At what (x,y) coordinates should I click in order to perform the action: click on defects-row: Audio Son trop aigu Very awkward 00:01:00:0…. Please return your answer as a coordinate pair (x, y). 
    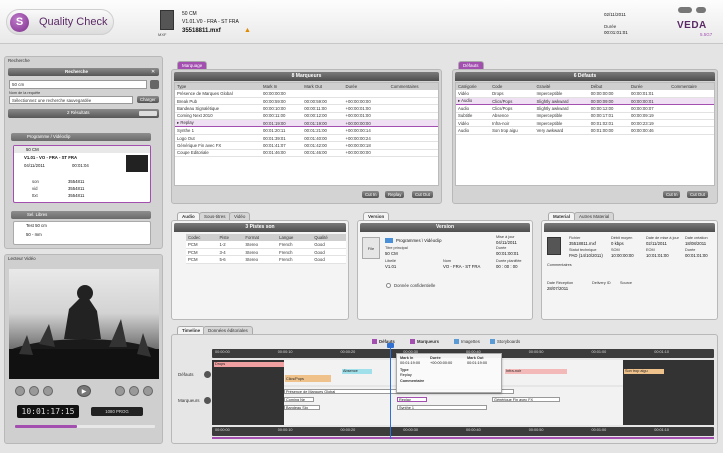
    Looking at the image, I should click on (585, 130).